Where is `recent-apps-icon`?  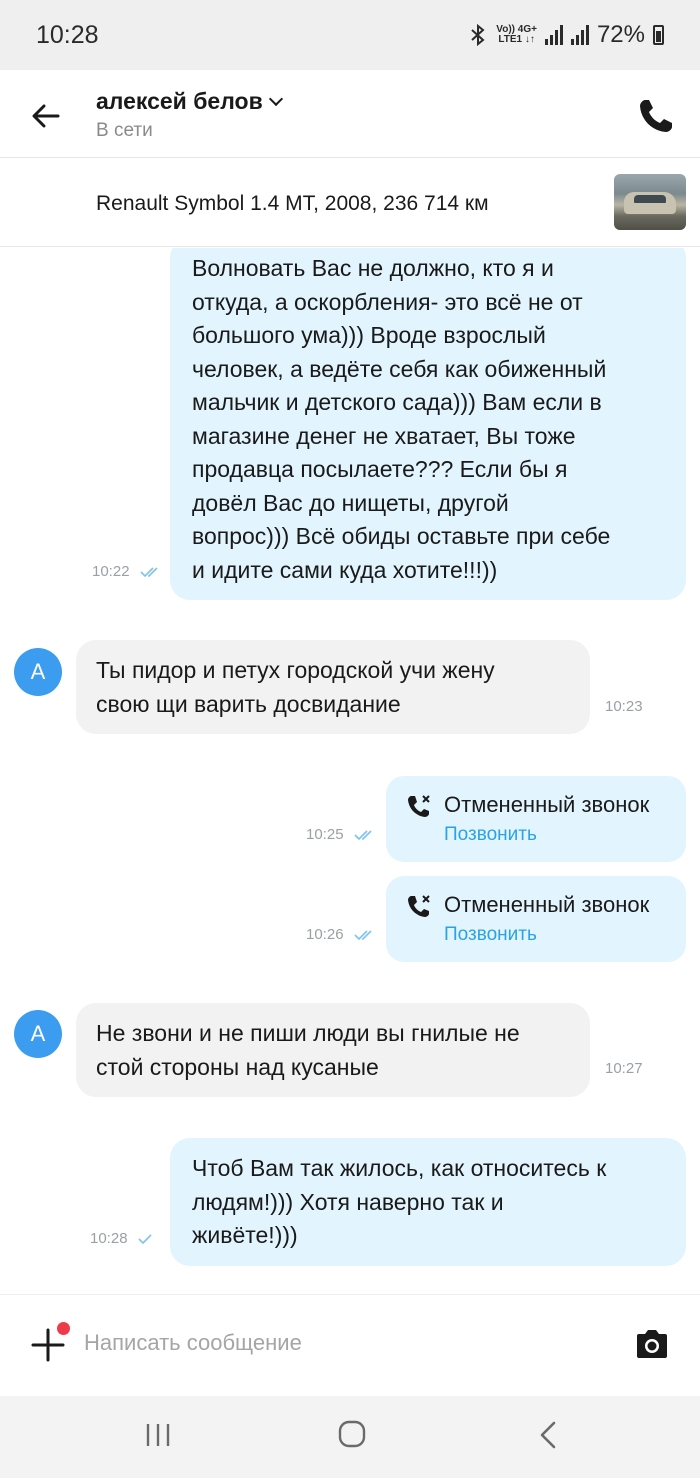 recent-apps-icon is located at coordinates (158, 1435).